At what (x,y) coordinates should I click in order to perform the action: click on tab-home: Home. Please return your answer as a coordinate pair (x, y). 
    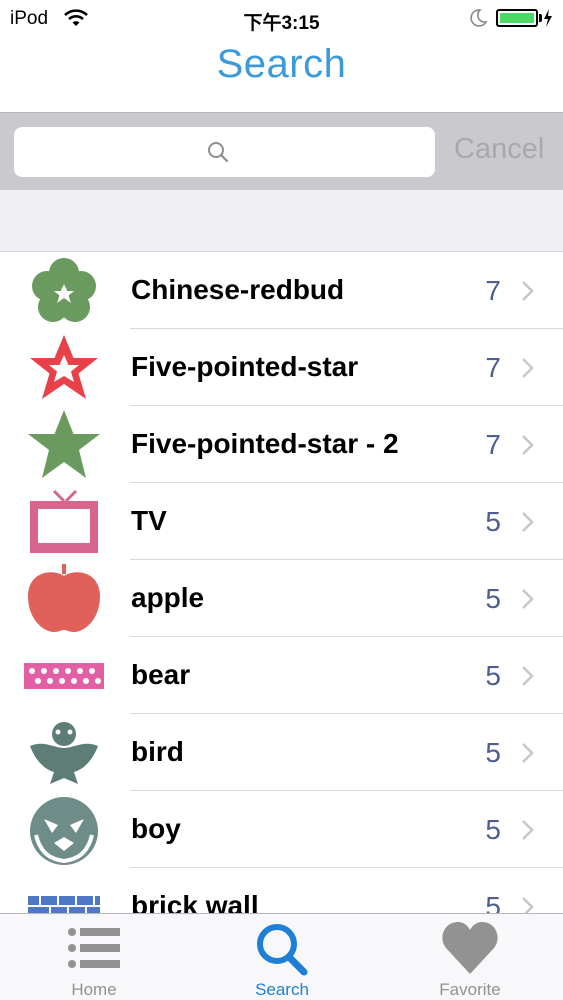
    Looking at the image, I should click on (94, 957).